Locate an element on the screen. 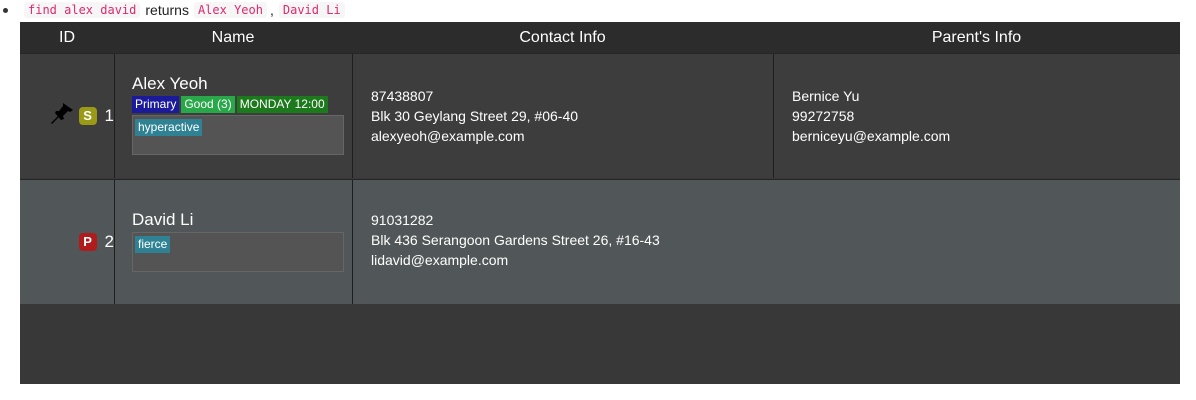 Image resolution: width=1196 pixels, height=400 pixels. header-id: ID is located at coordinates (67, 37).